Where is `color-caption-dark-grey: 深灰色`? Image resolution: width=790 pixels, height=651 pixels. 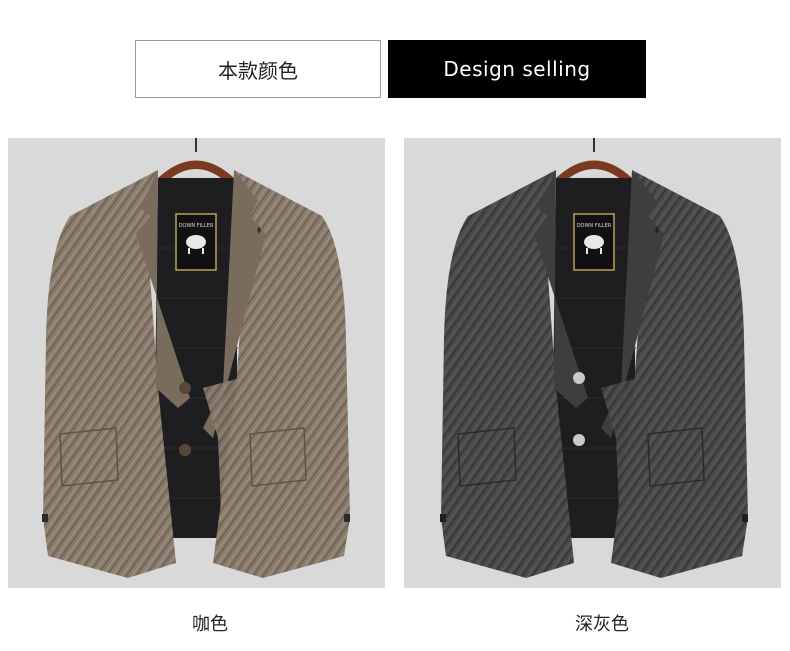
color-caption-dark-grey: 深灰色 is located at coordinates (602, 624).